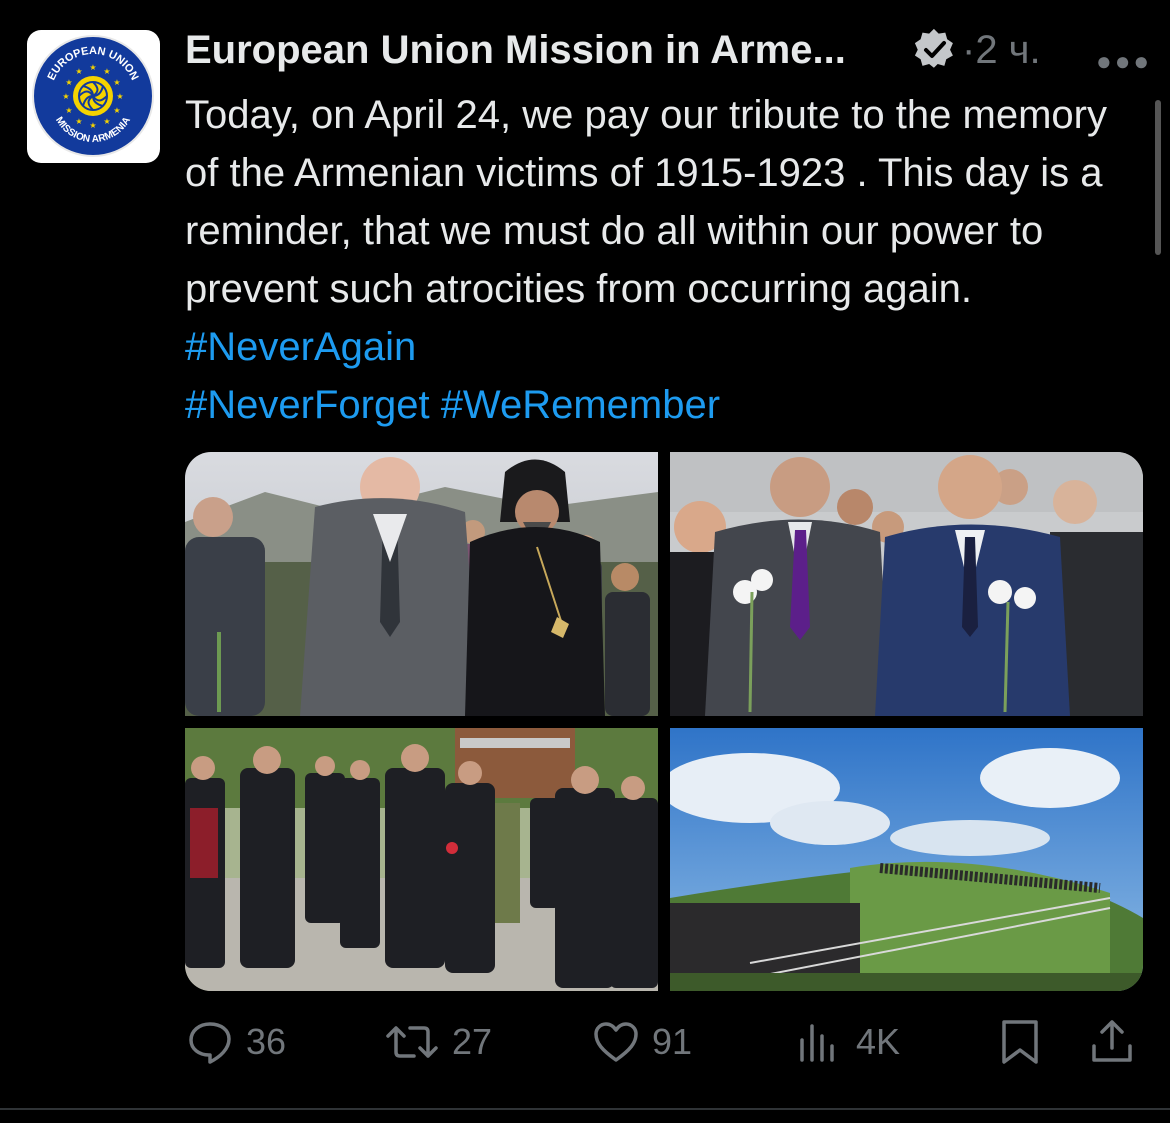 The width and height of the screenshot is (1170, 1123). I want to click on bookmark-button, so click(1026, 1042).